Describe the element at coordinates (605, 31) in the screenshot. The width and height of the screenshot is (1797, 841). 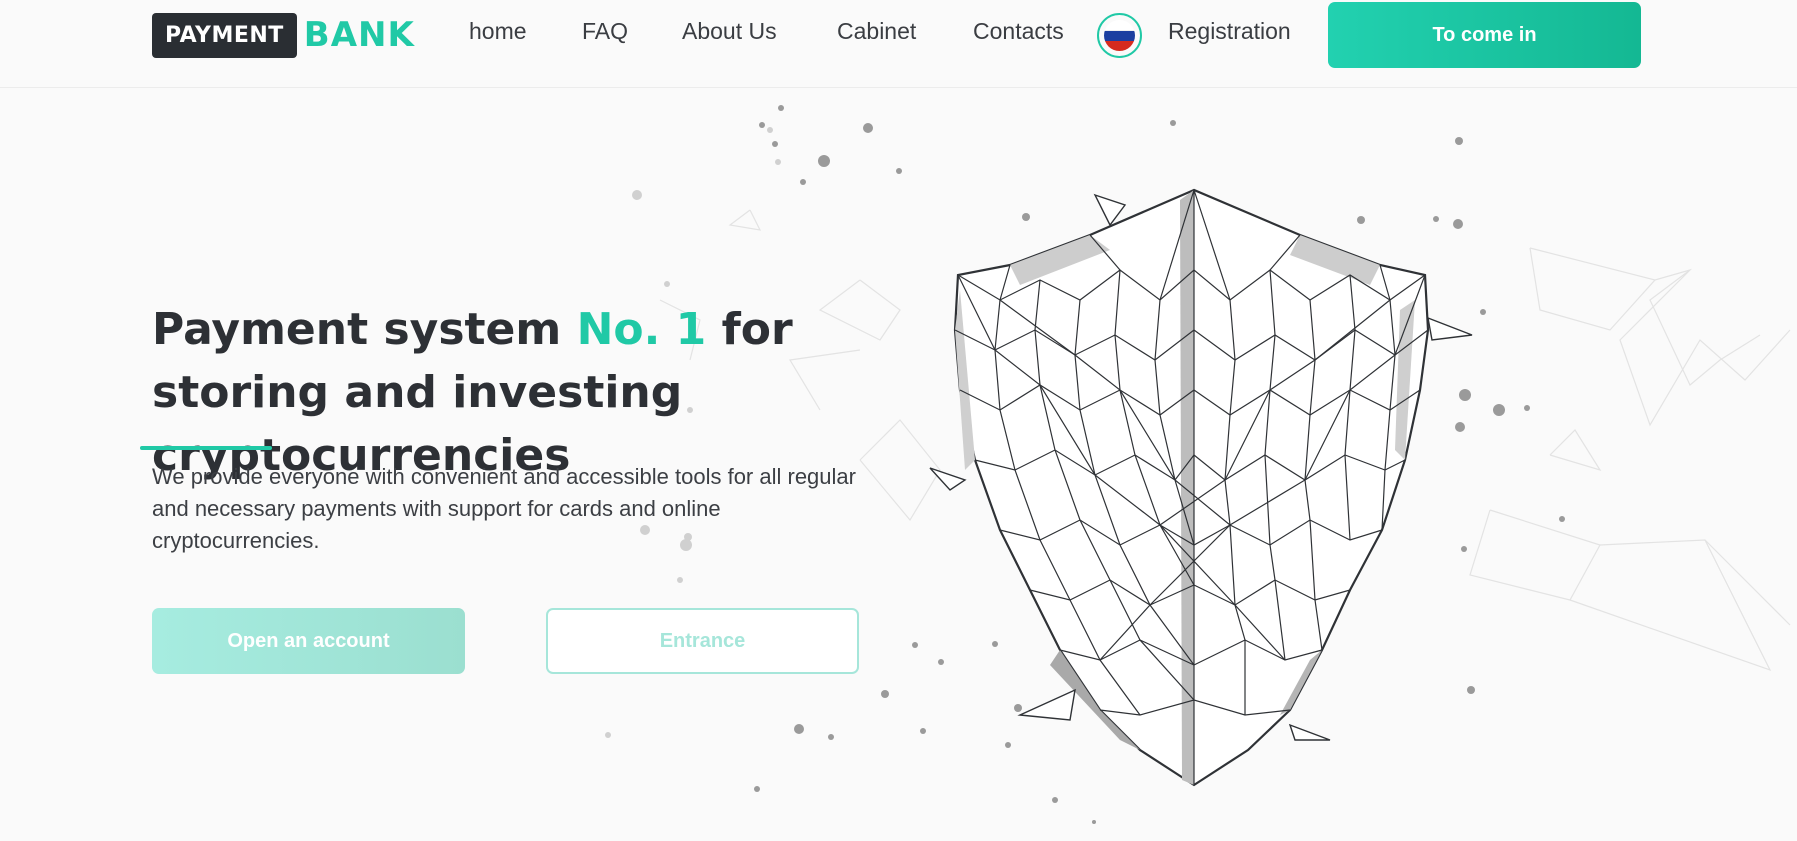
I see `nav-faq: FAQ` at that location.